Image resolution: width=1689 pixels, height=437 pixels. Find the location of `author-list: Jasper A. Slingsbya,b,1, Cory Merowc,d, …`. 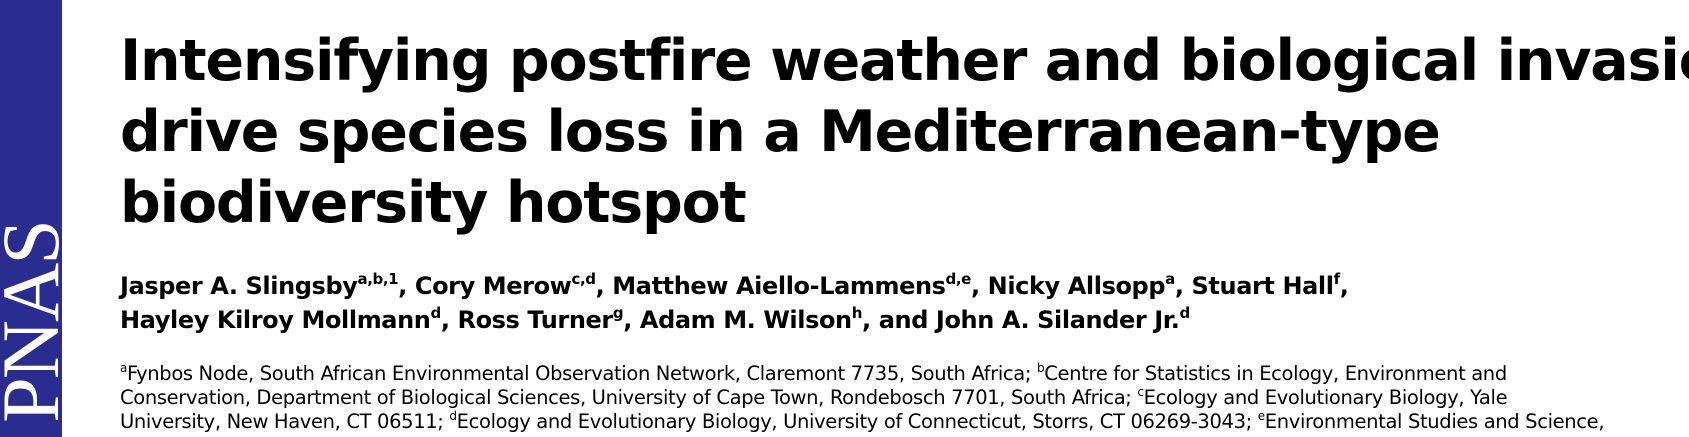

author-list: Jasper A. Slingsbya,b,1, Cory Merowc,d, … is located at coordinates (900, 303).